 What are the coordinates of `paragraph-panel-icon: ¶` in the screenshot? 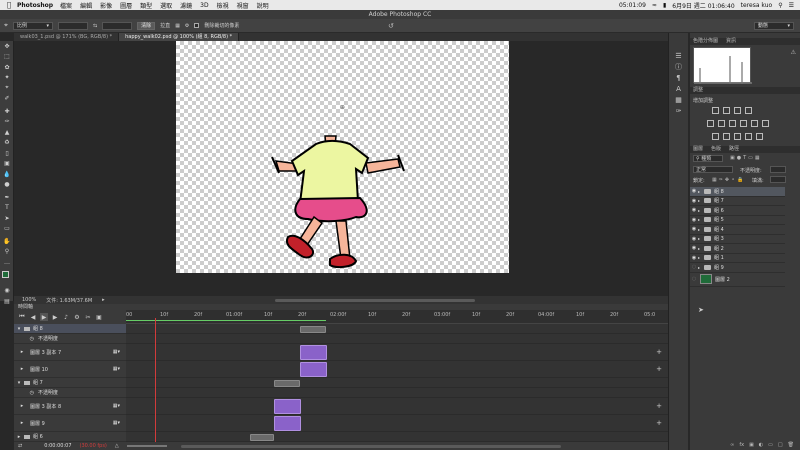 It's located at (678, 78).